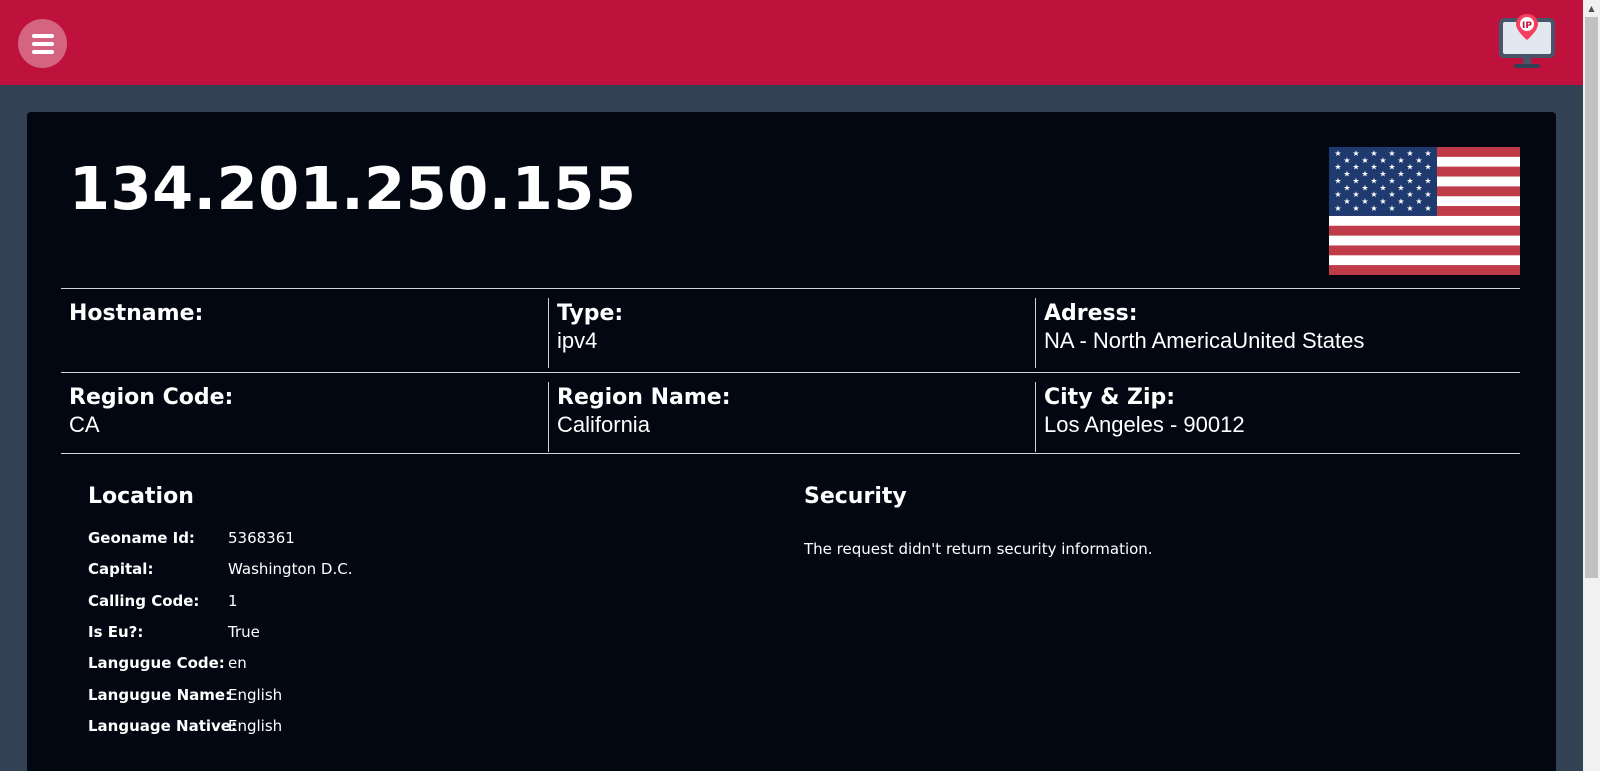 Image resolution: width=1600 pixels, height=771 pixels. I want to click on hostname-label: Hostname:, so click(136, 313).